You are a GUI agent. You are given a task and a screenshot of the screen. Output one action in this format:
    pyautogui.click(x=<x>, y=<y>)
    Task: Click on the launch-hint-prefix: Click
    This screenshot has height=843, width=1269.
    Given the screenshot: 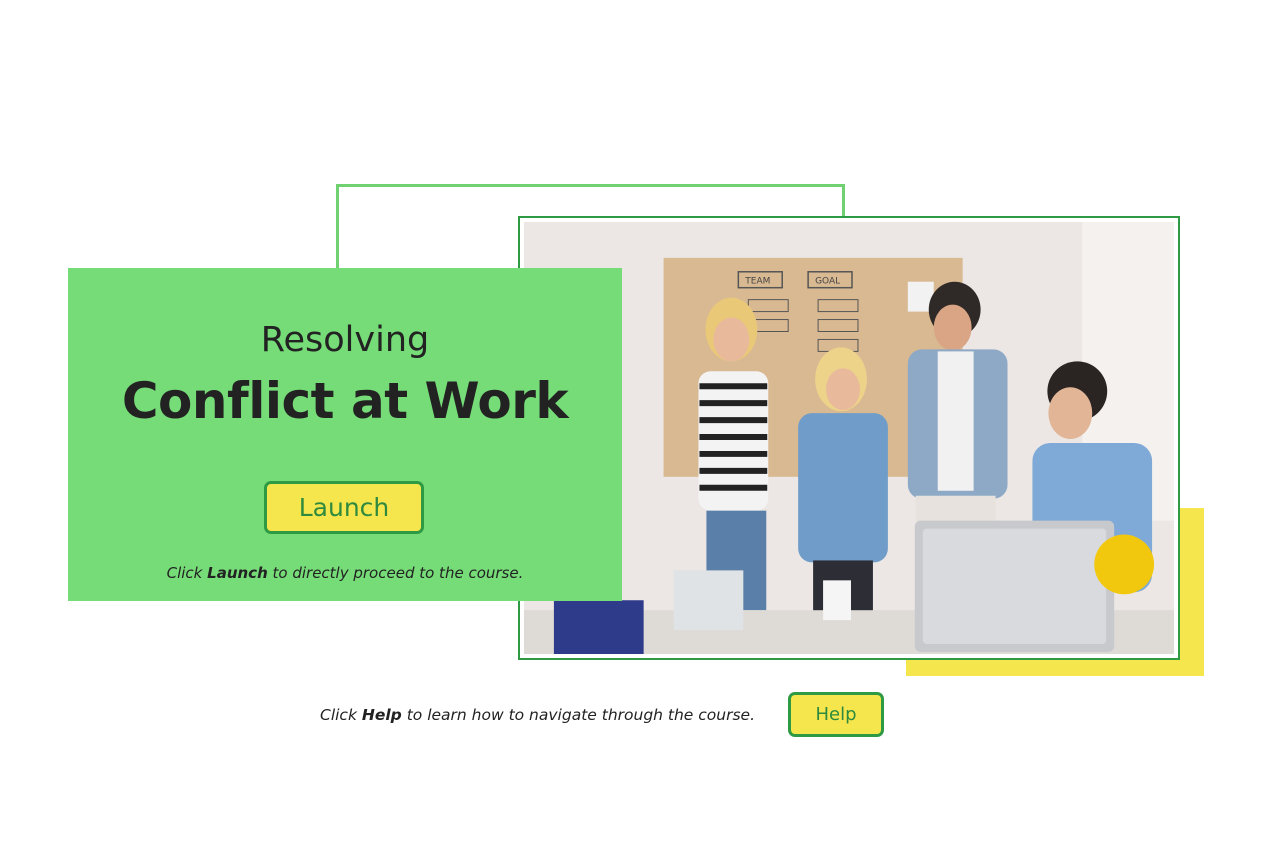 What is the action you would take?
    pyautogui.click(x=187, y=573)
    